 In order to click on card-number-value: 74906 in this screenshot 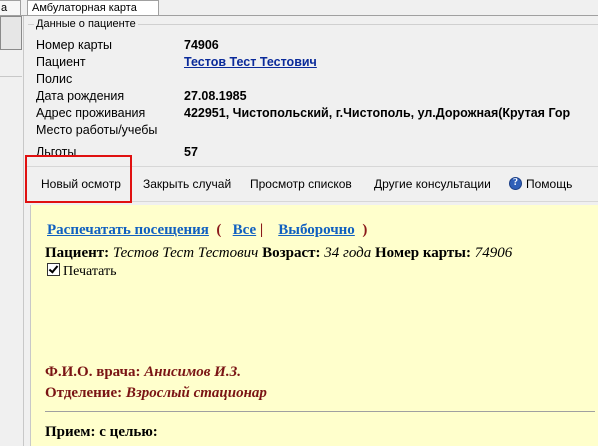, I will do `click(201, 45)`.